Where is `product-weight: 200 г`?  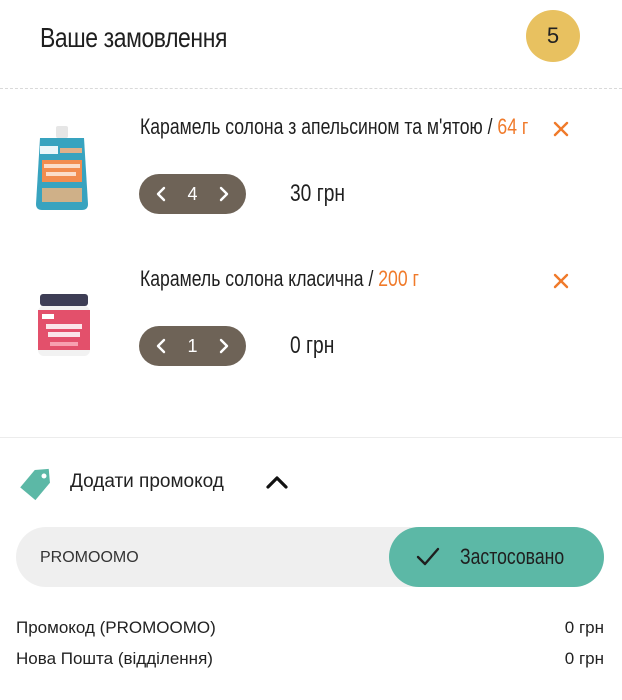
product-weight: 200 г is located at coordinates (398, 278).